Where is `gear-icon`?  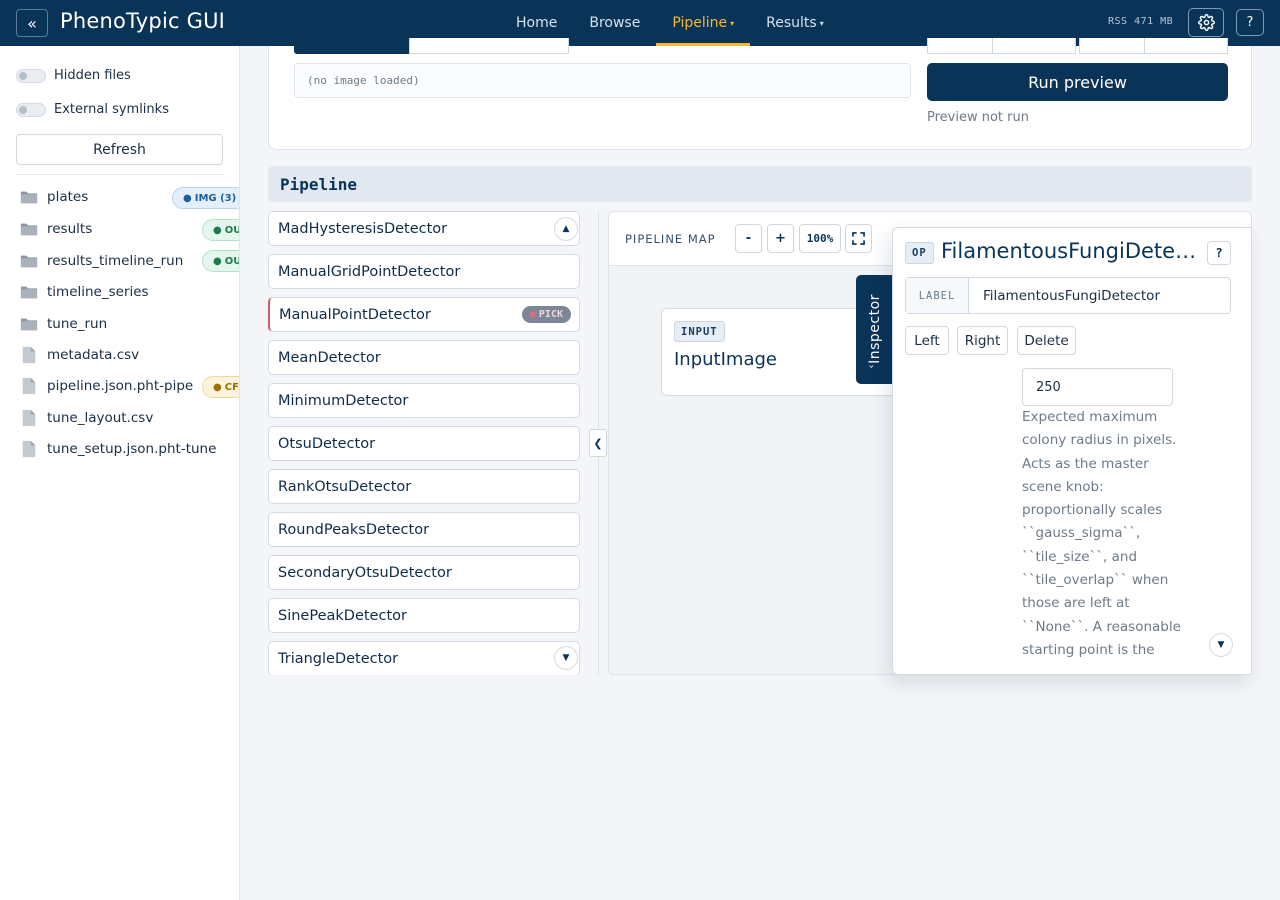
gear-icon is located at coordinates (1206, 22).